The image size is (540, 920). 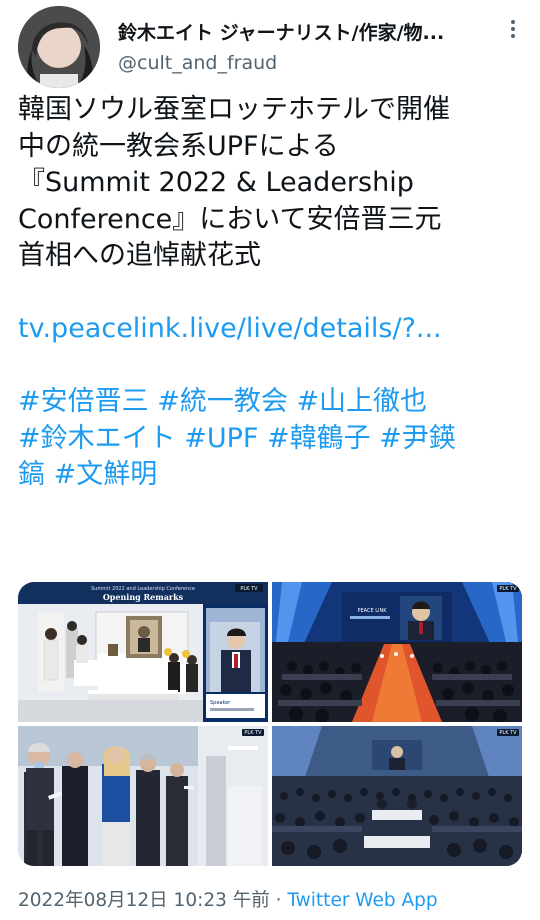 I want to click on tweet-text-line: 首相への追悼献花式, so click(x=139, y=255).